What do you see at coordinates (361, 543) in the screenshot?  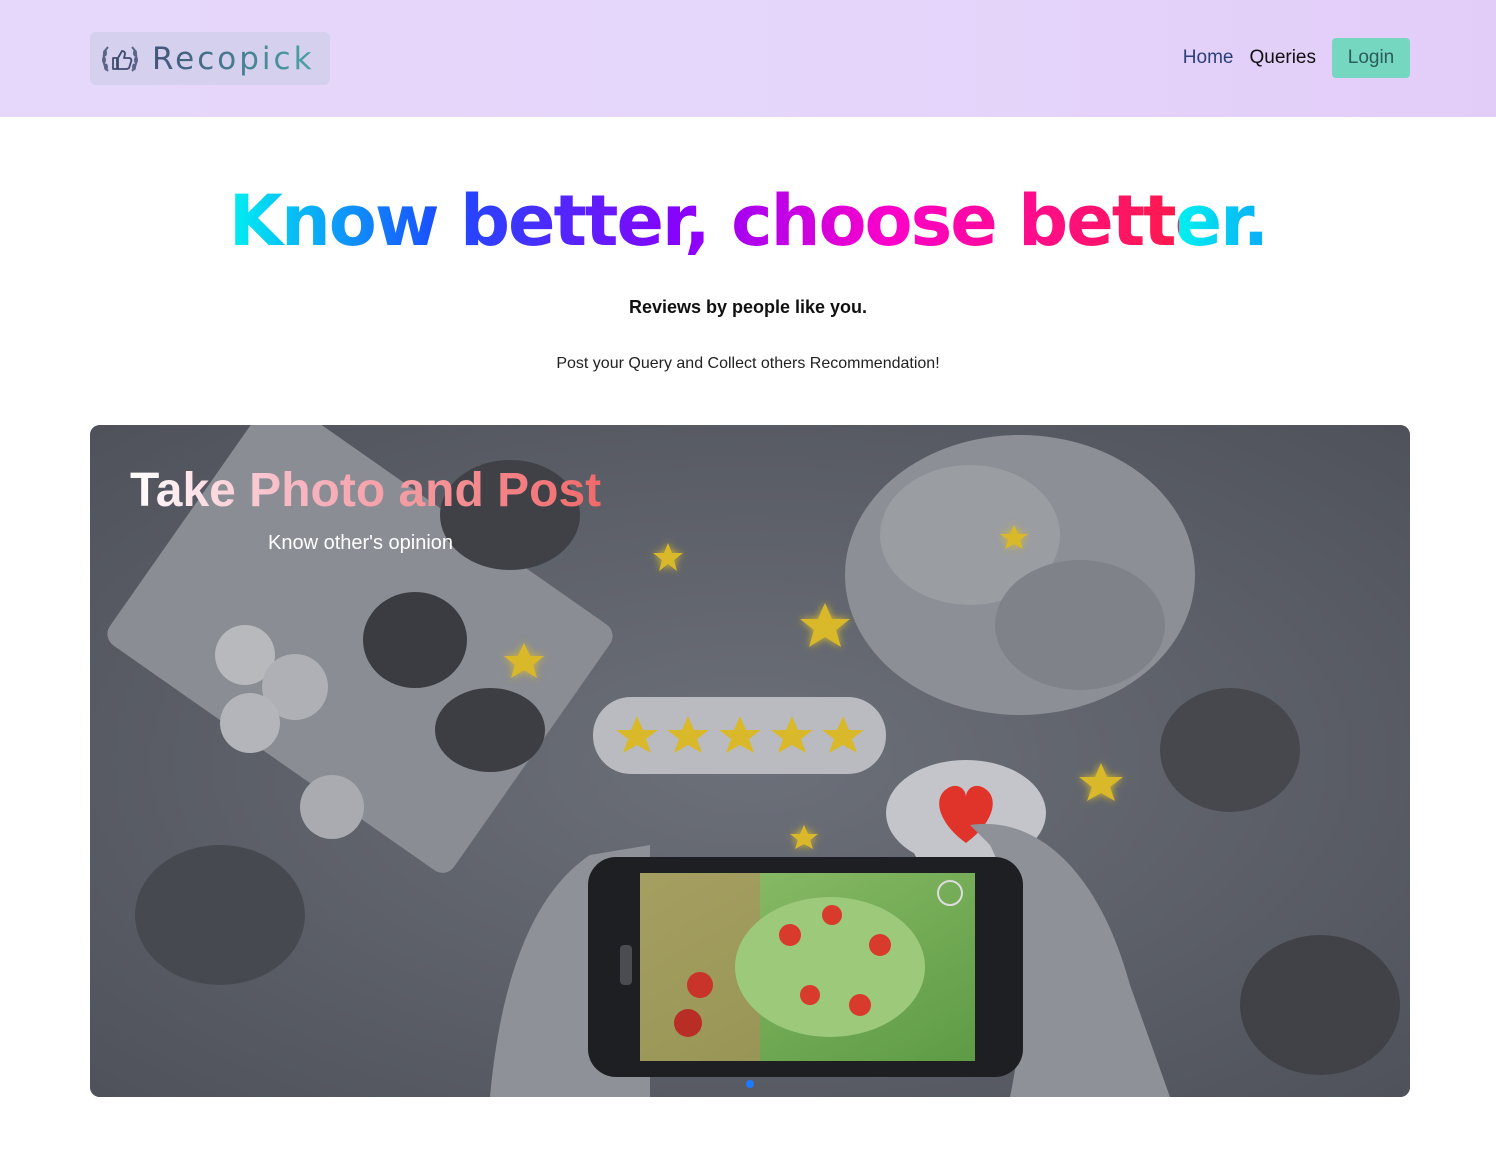 I see `carousel-slide-subtitle: Know other's opinion` at bounding box center [361, 543].